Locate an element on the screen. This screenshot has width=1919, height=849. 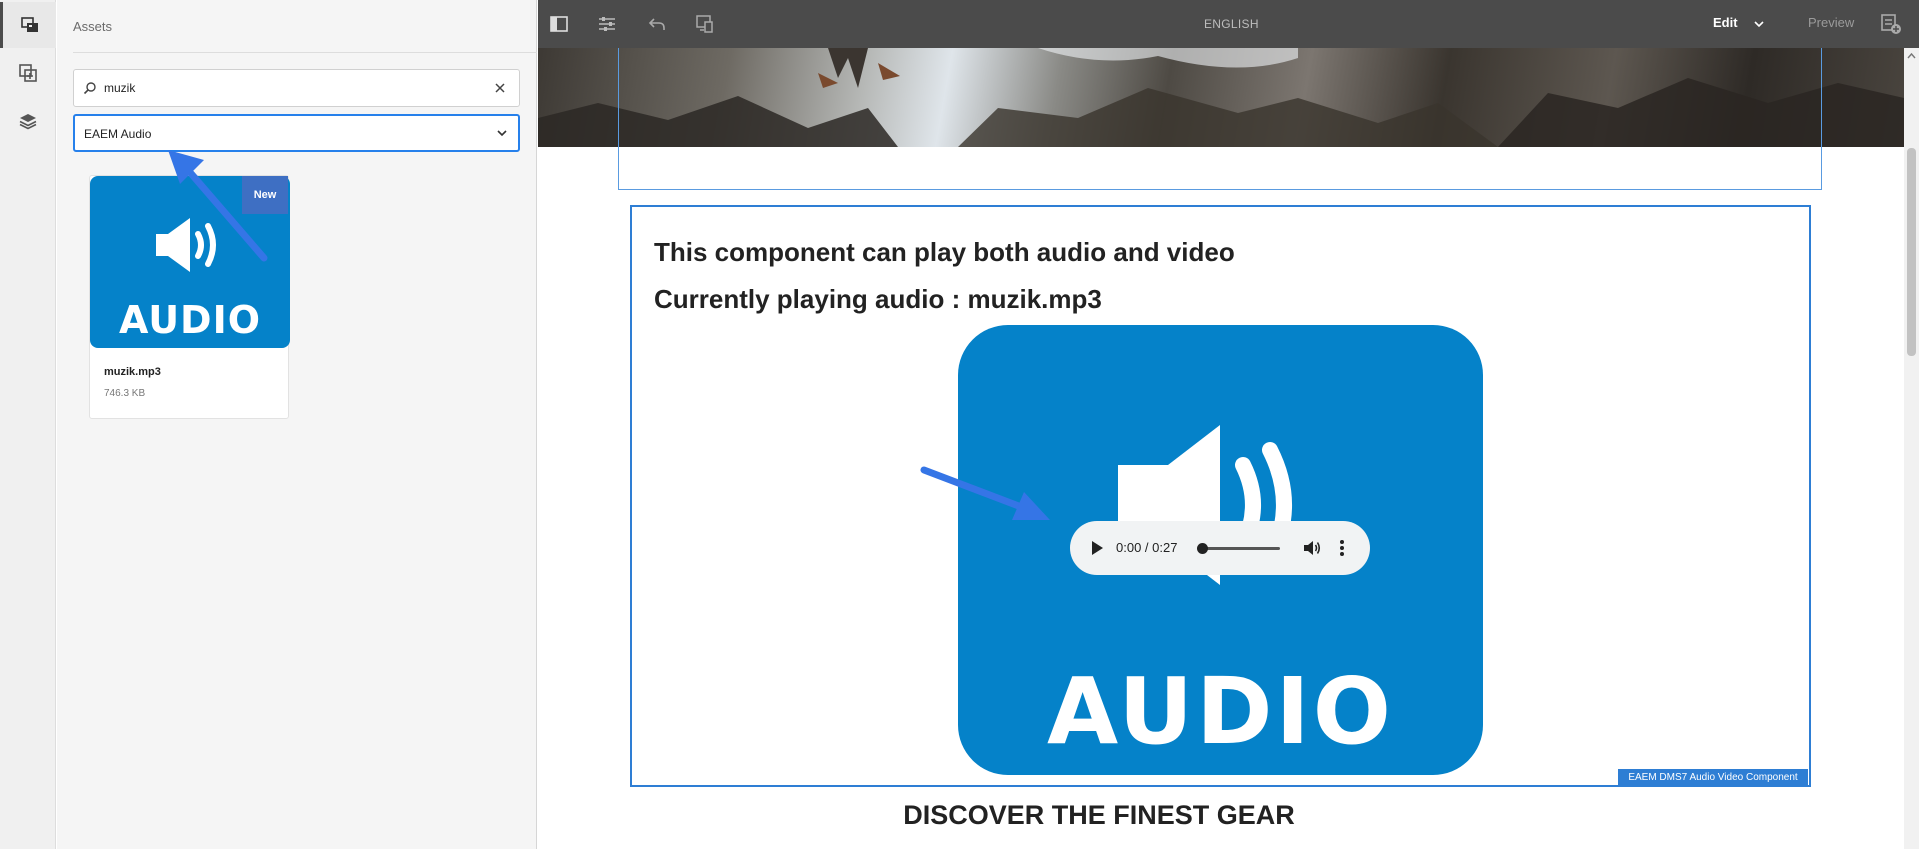
section-heading: DISCOVER THE FINEST GEAR is located at coordinates (1221, 815).